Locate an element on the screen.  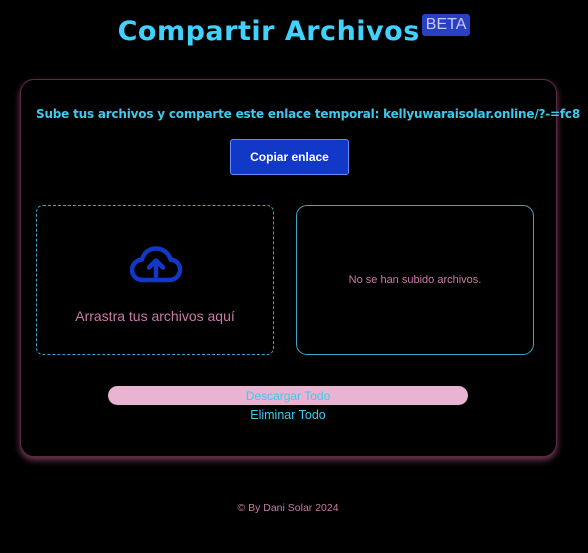
copy-link-button: Copiar enlace is located at coordinates (289, 157).